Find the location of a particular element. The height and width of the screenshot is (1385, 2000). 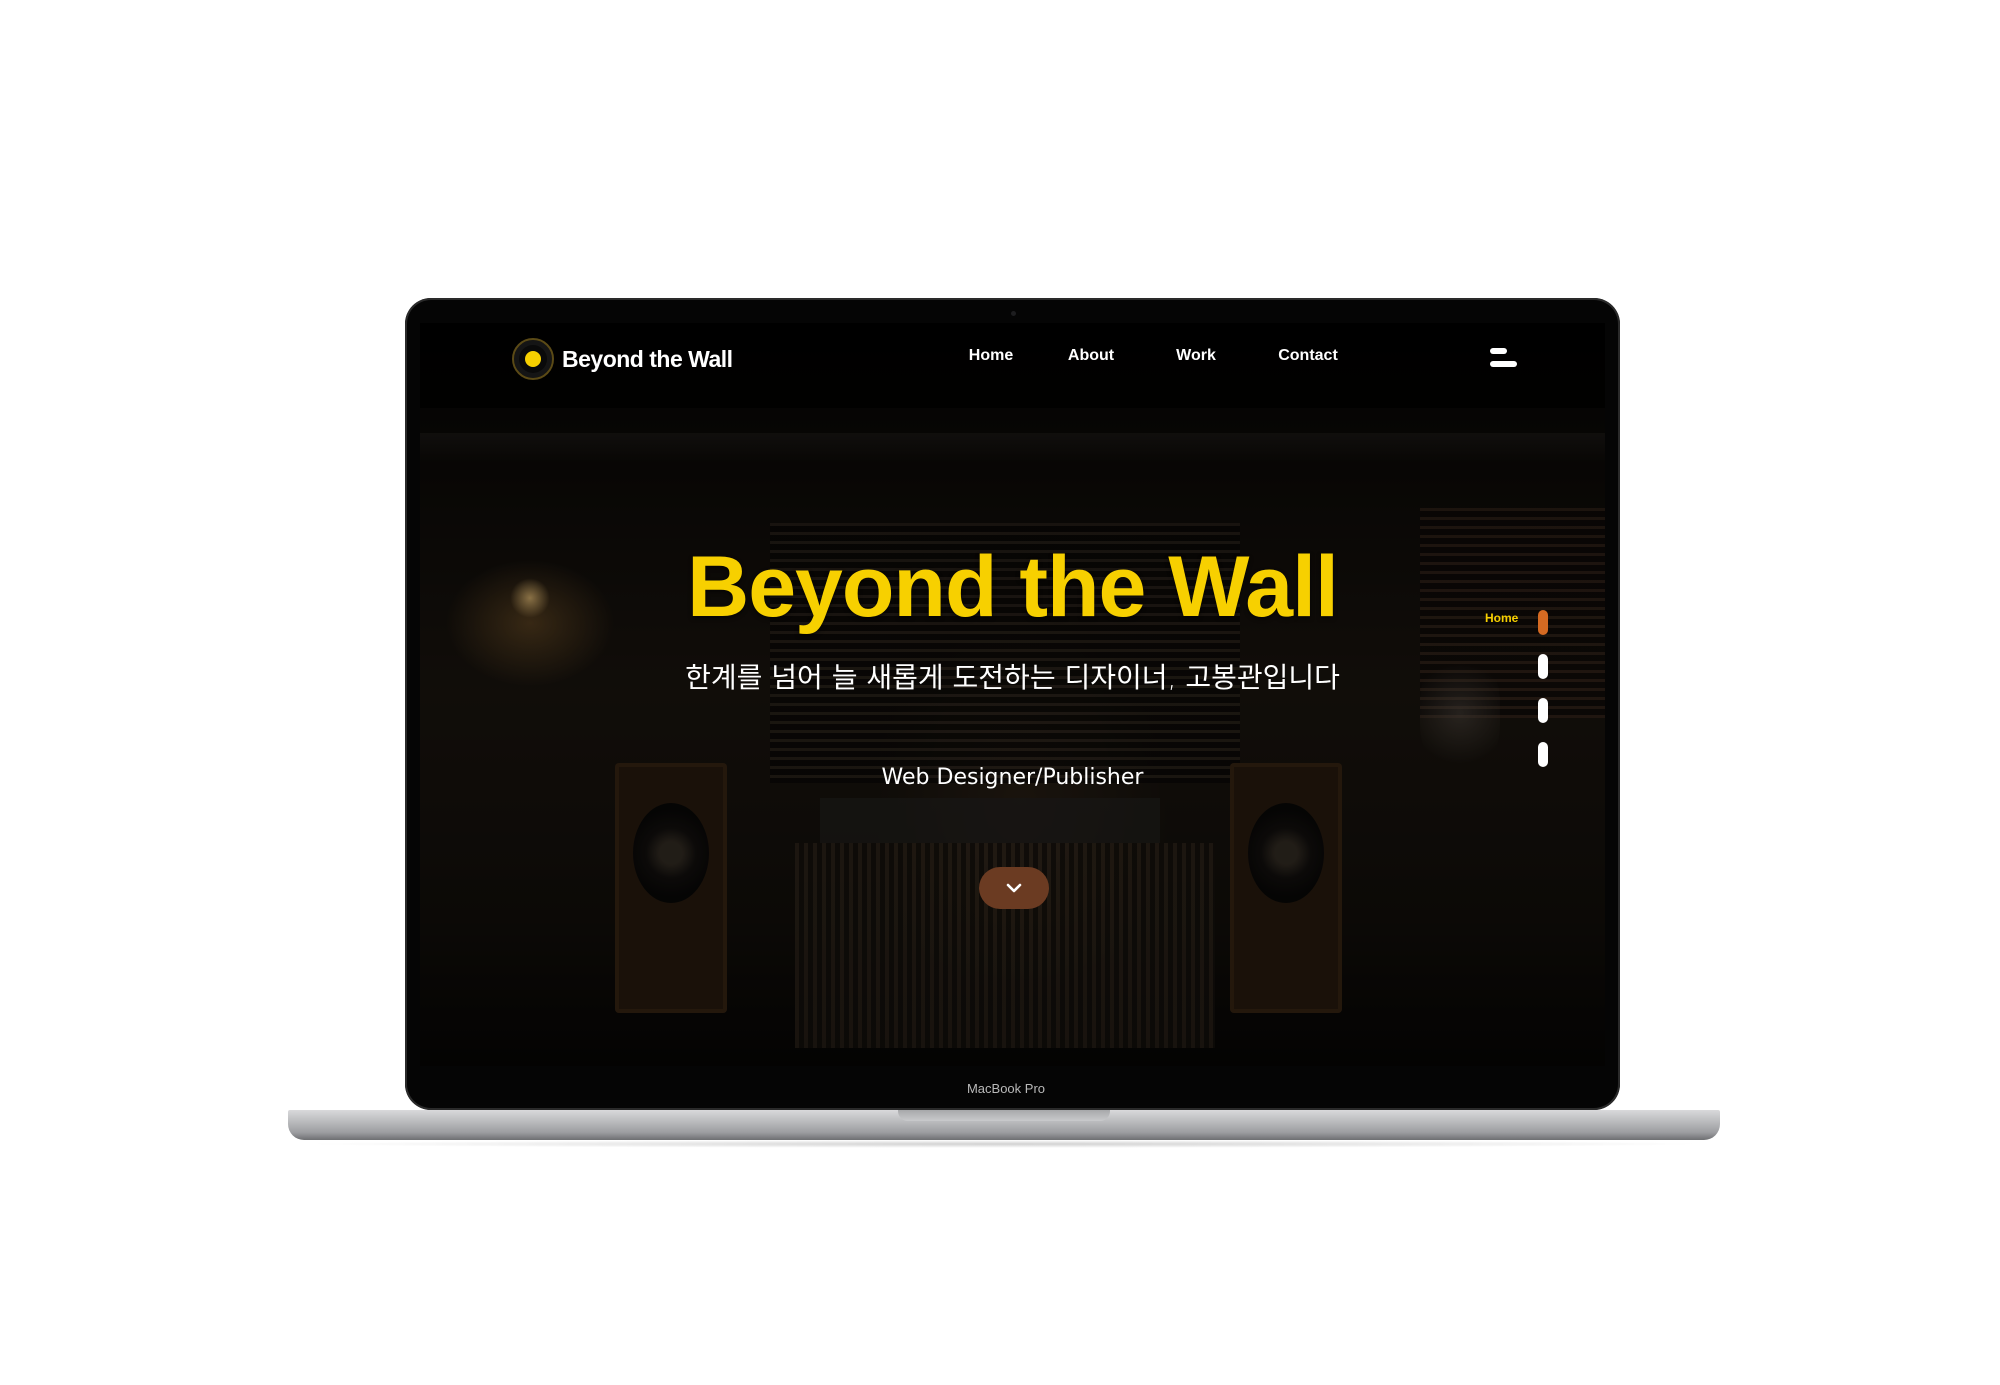

hamburger-menu-icon is located at coordinates (1505, 359).